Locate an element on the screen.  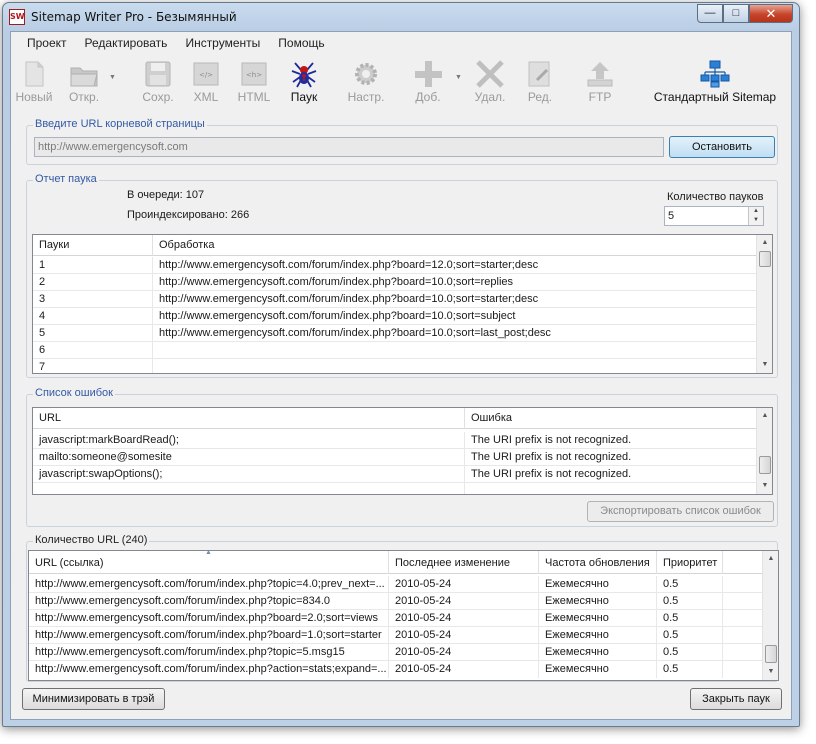
add-button: Доб. is located at coordinates (428, 82).